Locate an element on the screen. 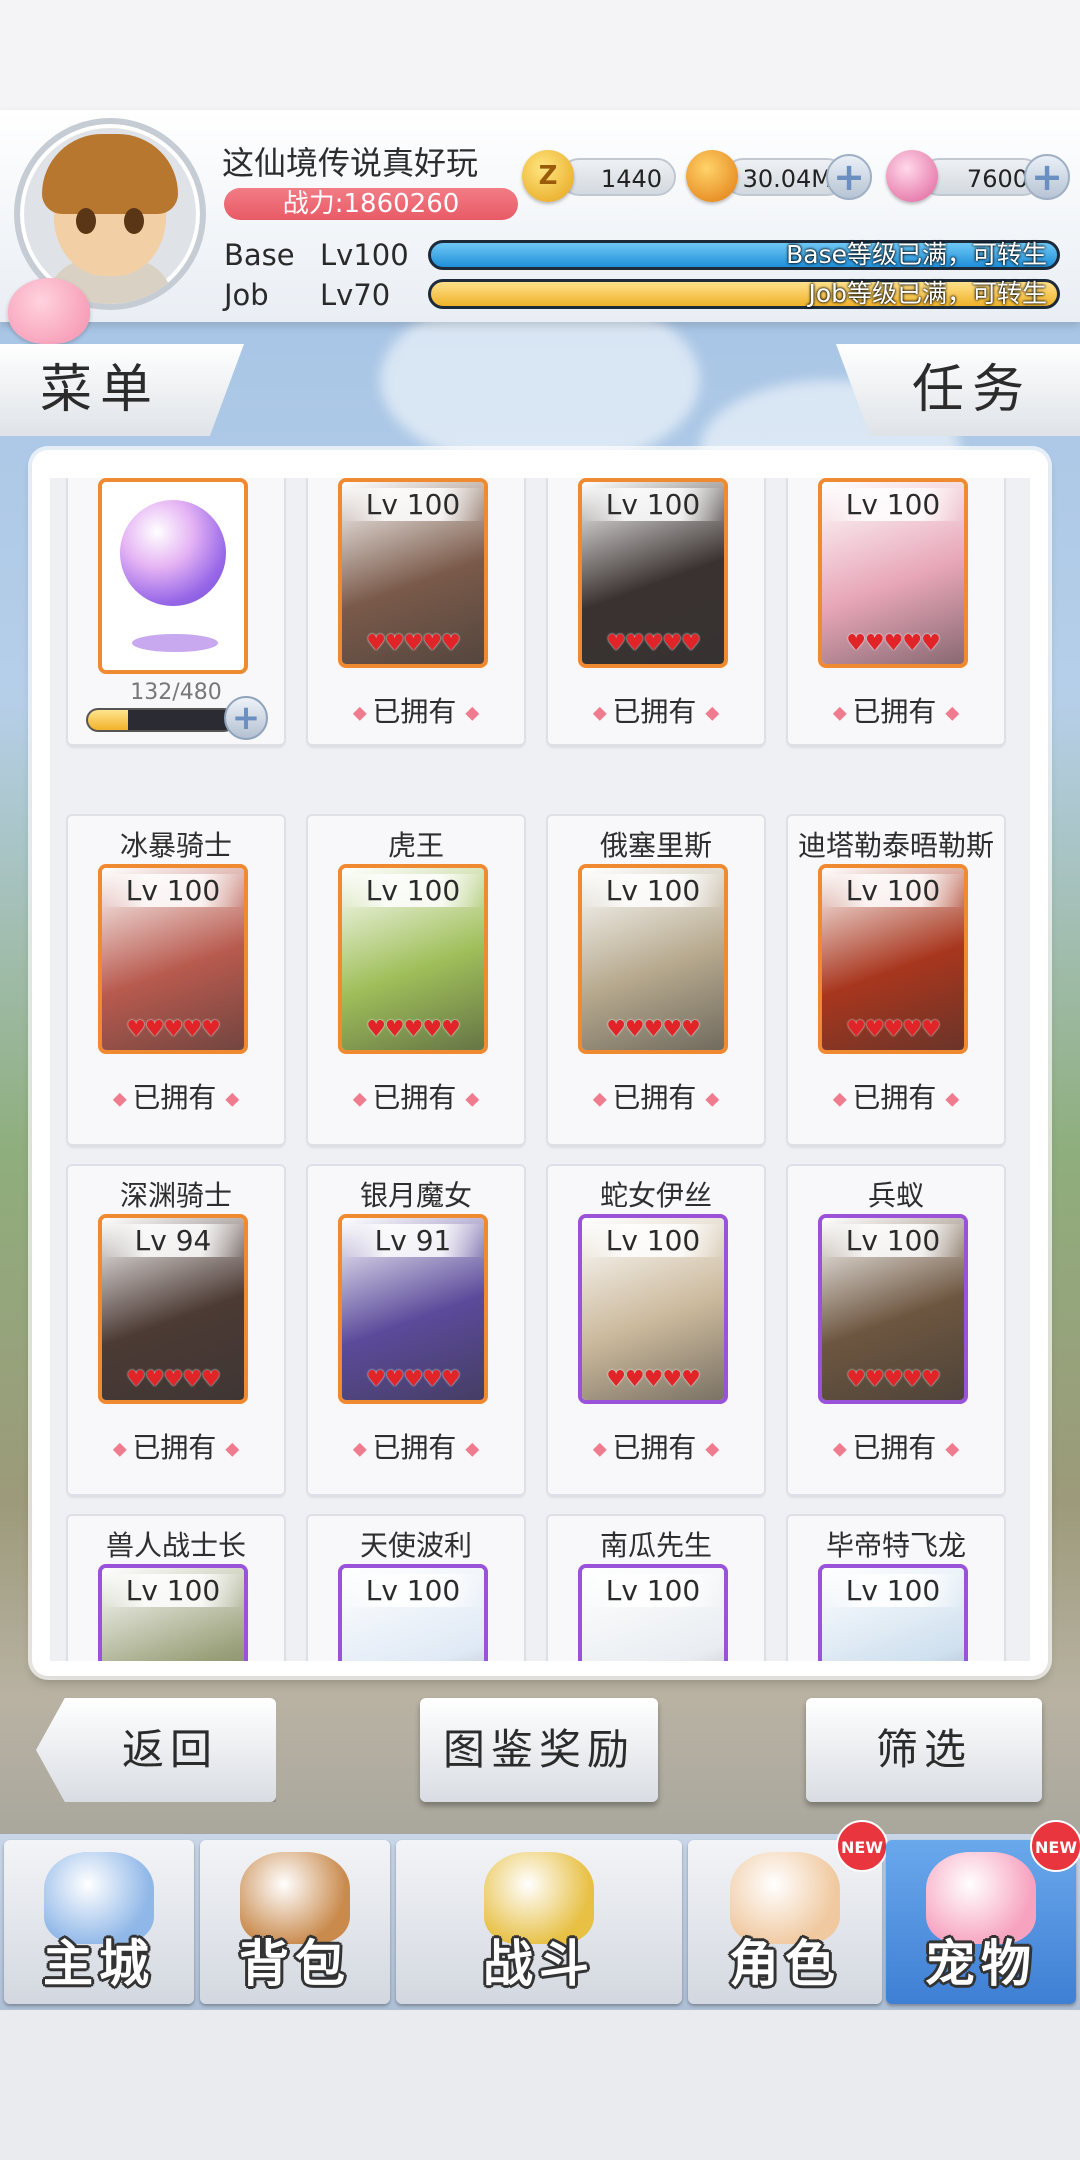 The width and height of the screenshot is (1080, 2160). pet-card: 深渊骑士 Lv 94 ♥♥♥♥♥ ◆ 已拥有 ◆ is located at coordinates (176, 1330).